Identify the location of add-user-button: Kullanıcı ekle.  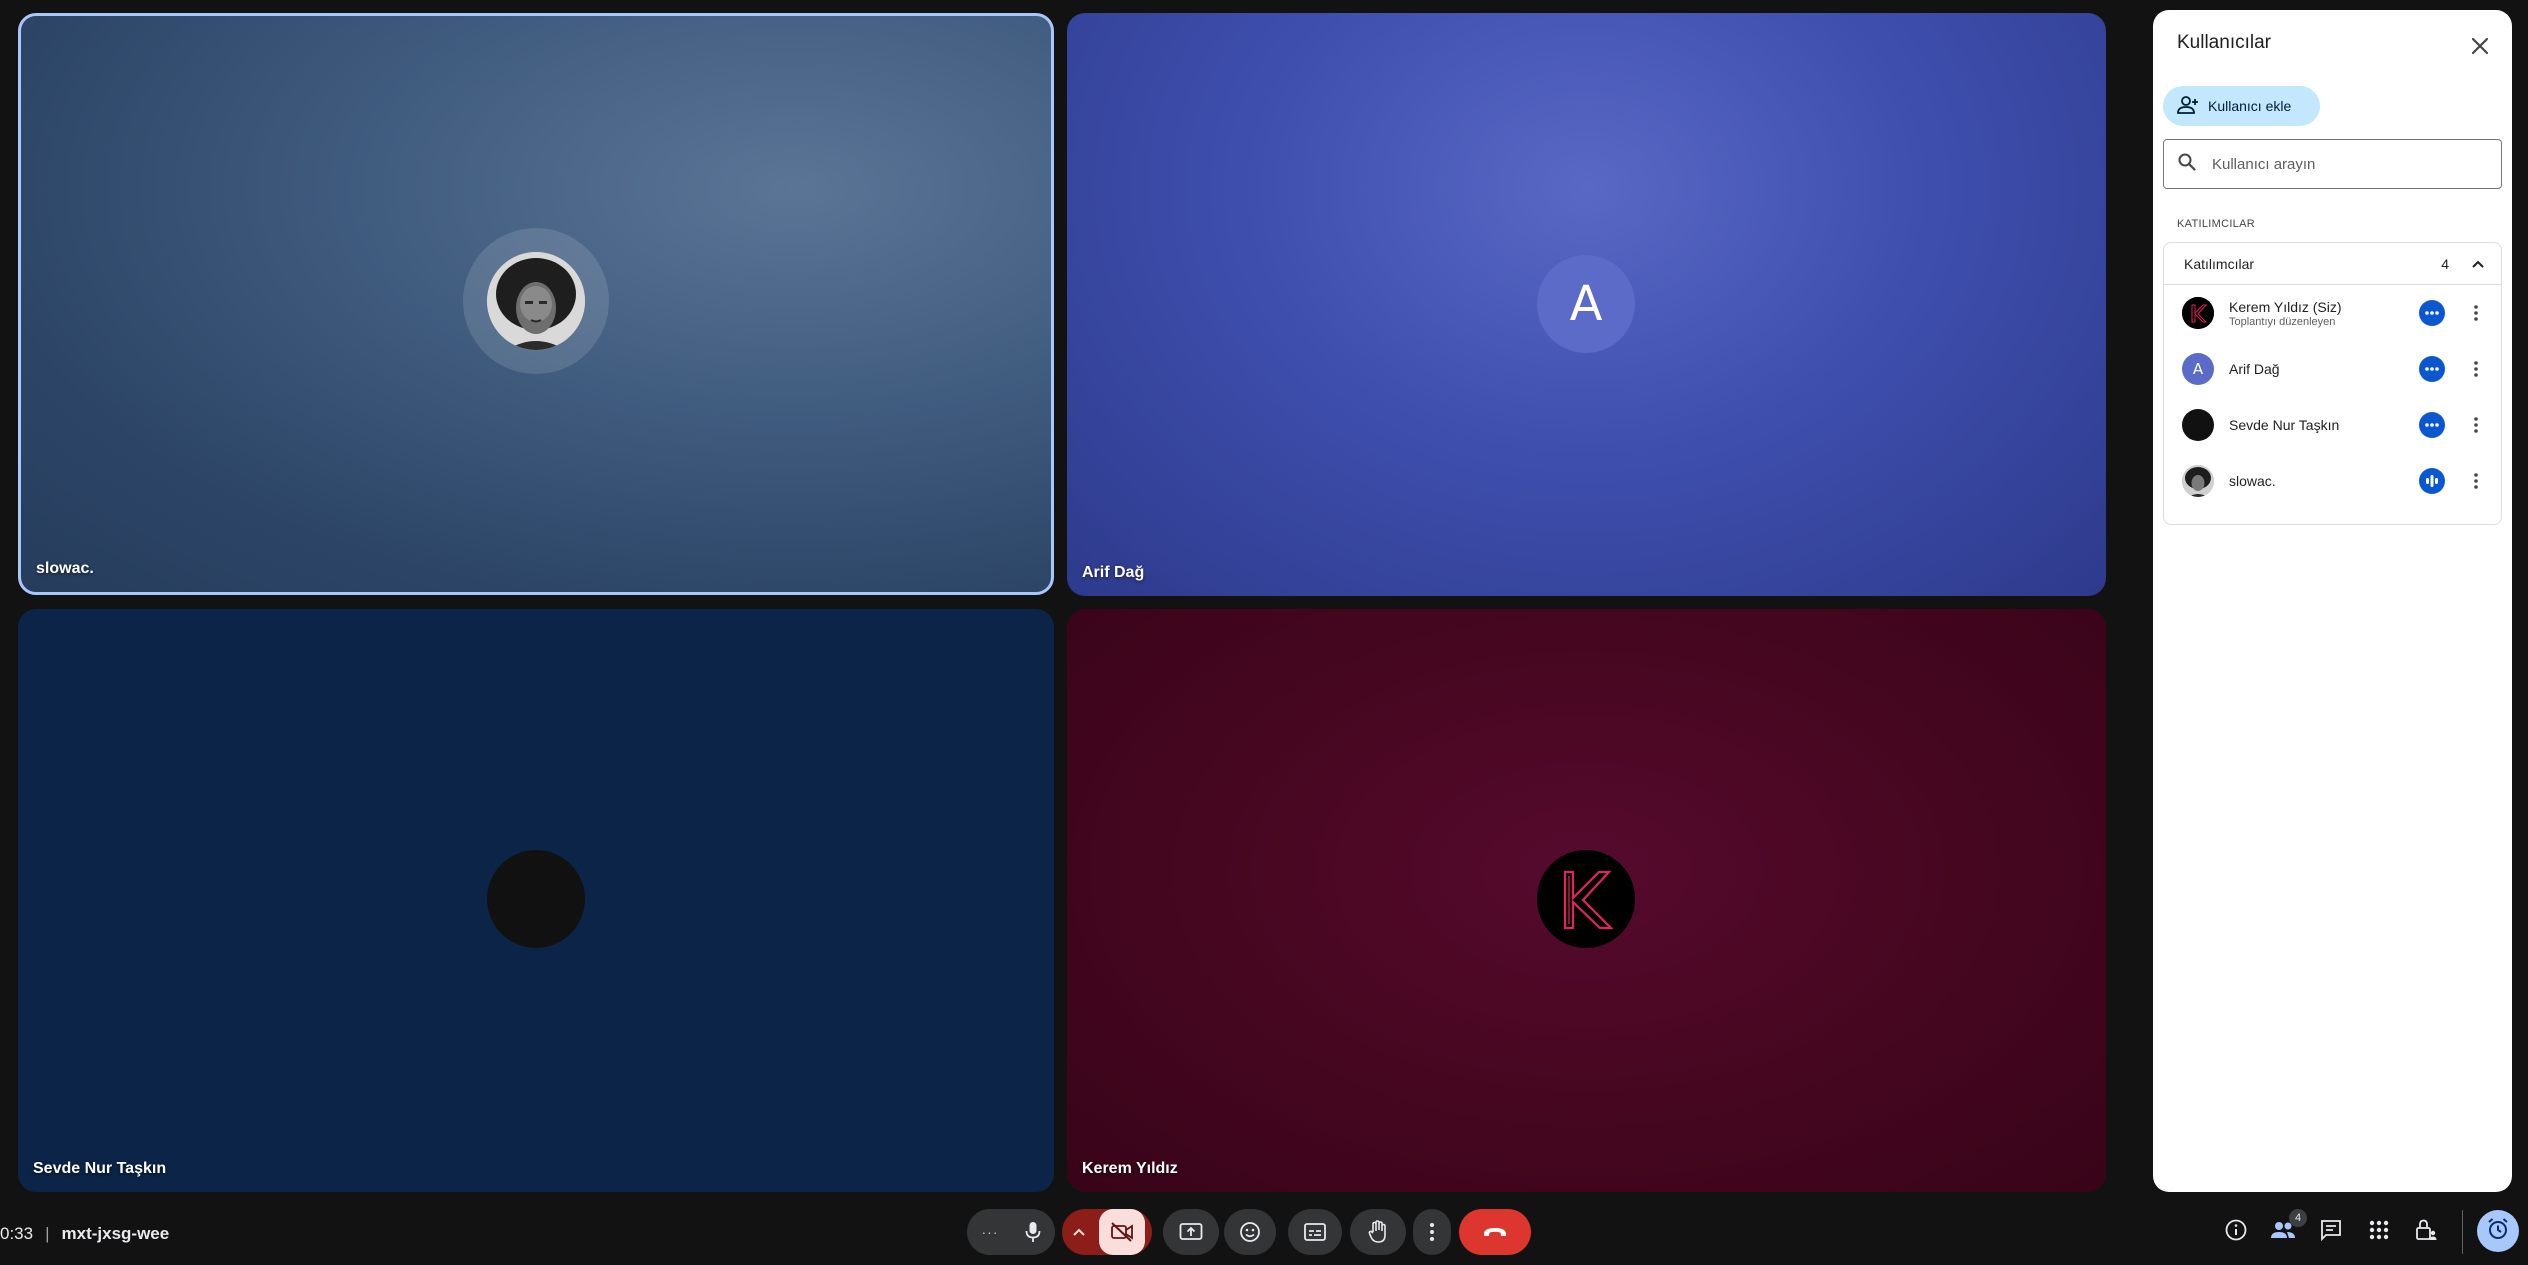
(2241, 106).